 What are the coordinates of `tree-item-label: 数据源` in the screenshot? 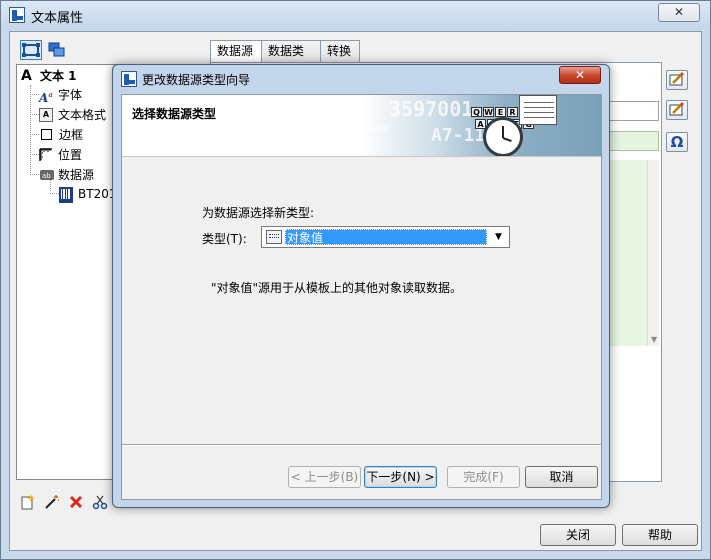 It's located at (76, 175).